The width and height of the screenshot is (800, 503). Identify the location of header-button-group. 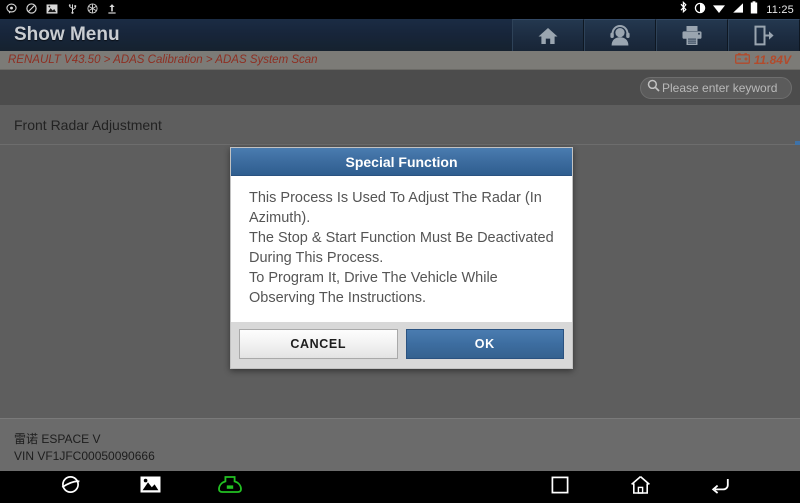
(656, 35).